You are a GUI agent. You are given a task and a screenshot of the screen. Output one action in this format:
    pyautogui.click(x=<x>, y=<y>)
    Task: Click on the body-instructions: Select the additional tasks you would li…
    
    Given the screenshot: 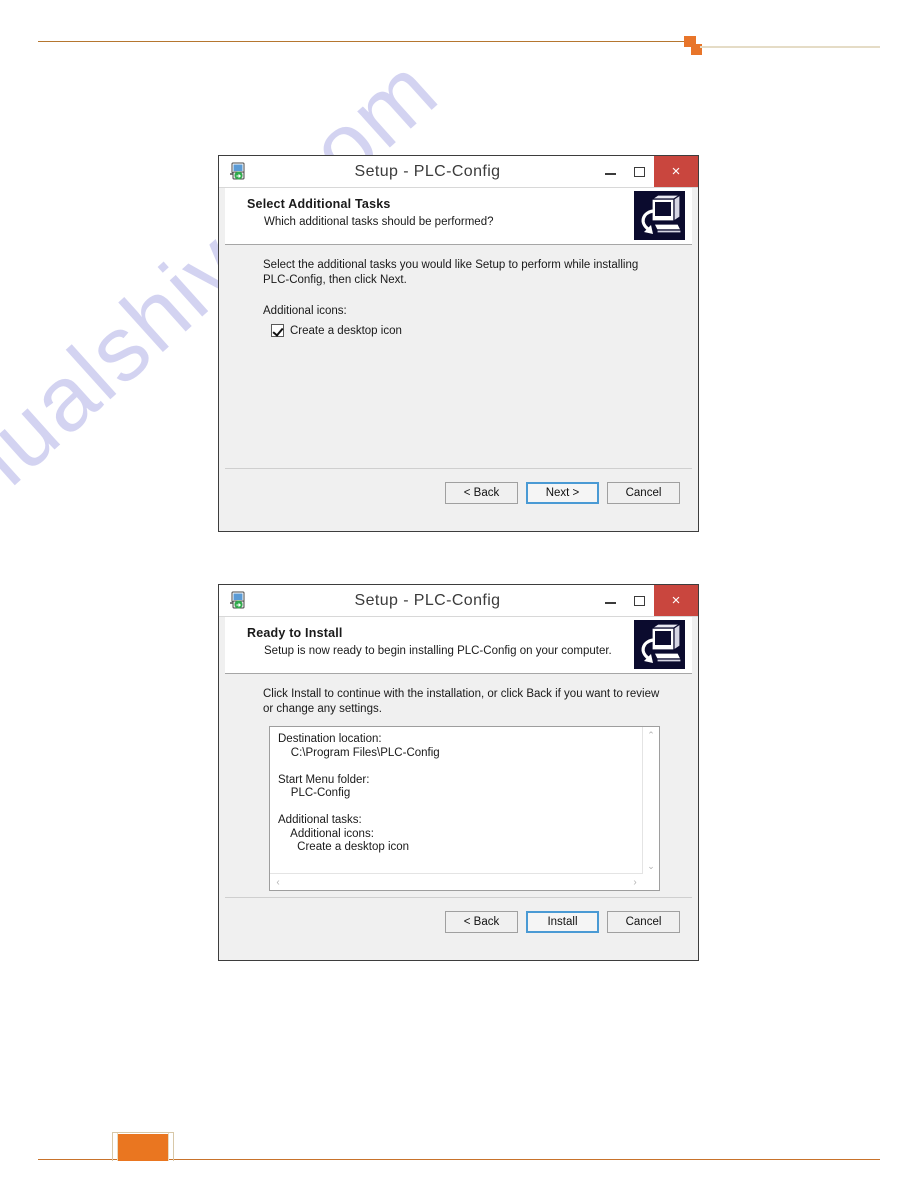 What is the action you would take?
    pyautogui.click(x=451, y=272)
    